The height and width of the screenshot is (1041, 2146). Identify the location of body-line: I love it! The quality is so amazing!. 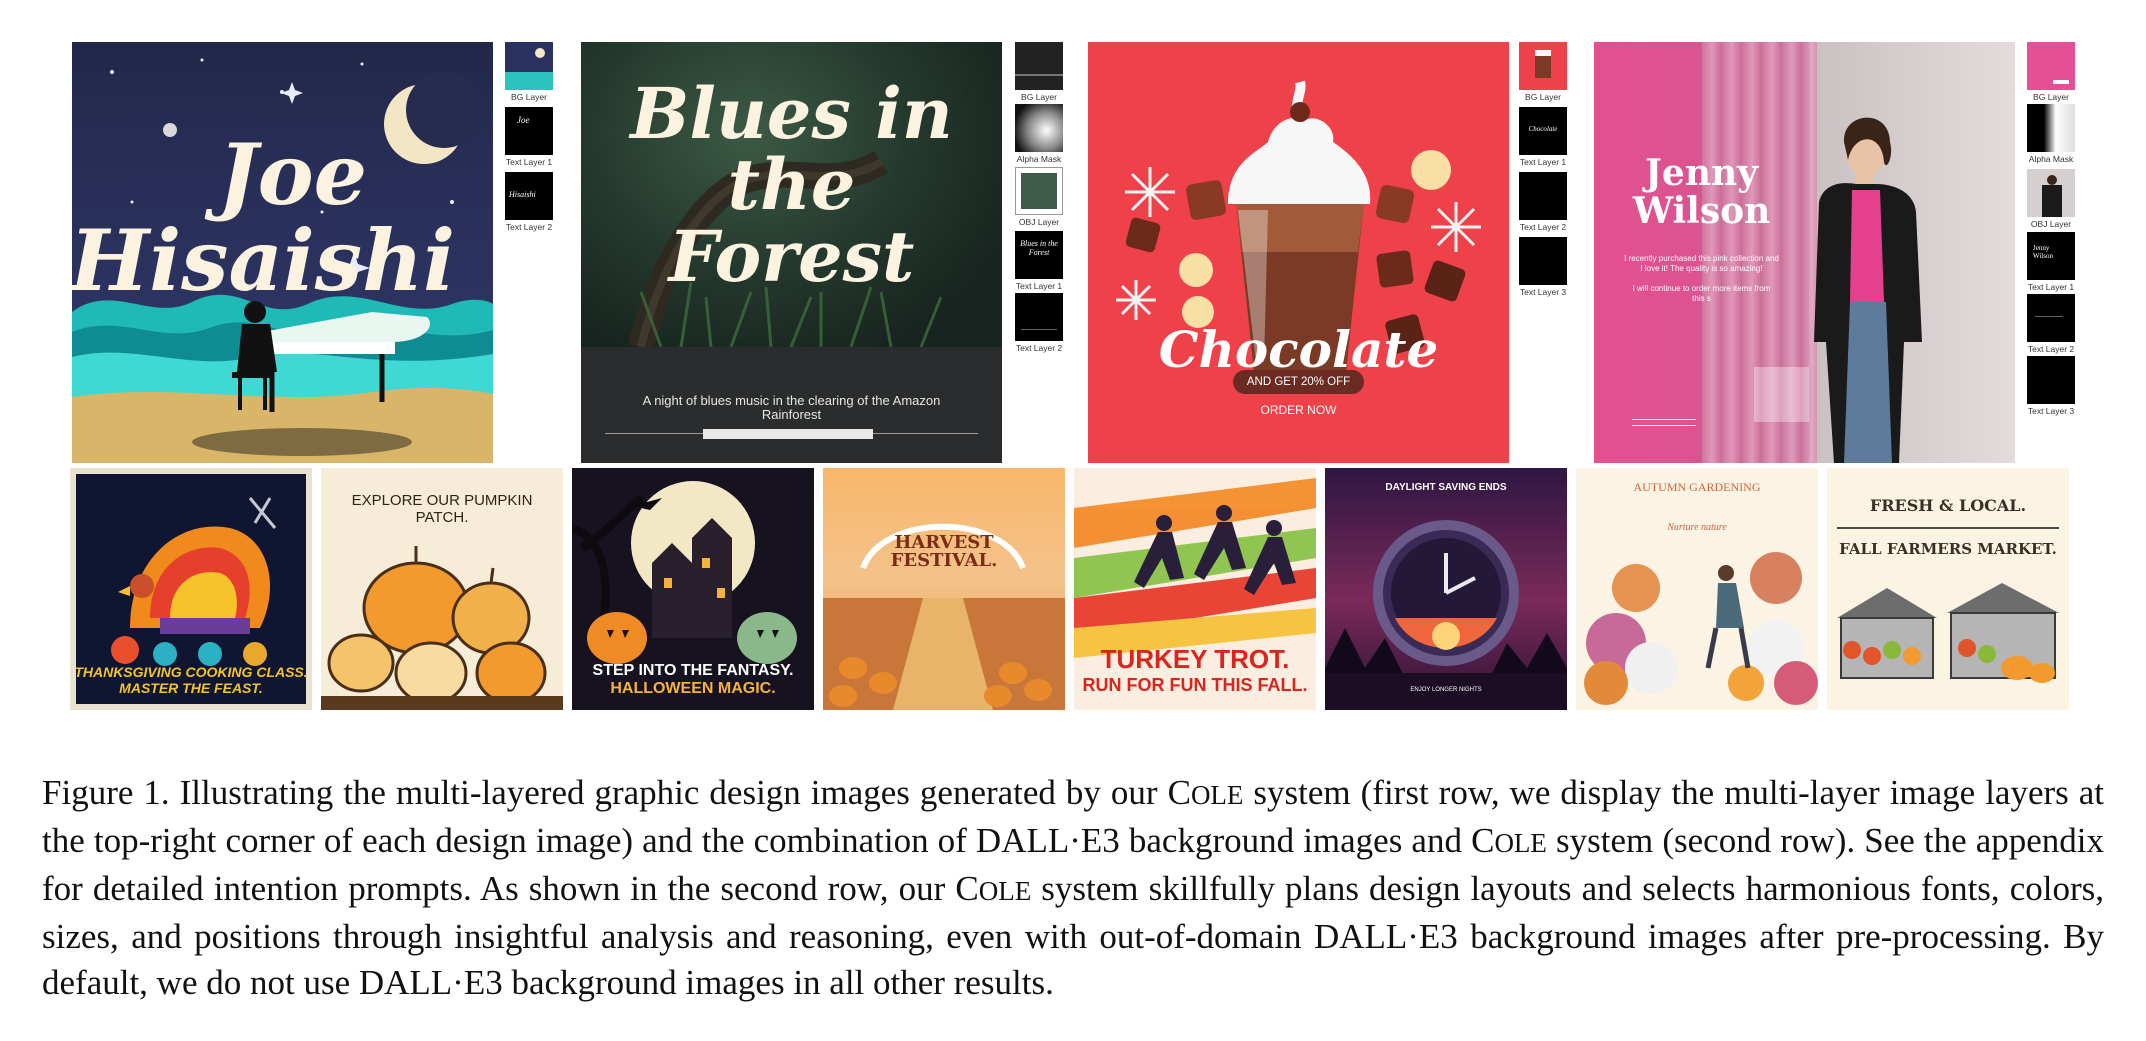
(1701, 268).